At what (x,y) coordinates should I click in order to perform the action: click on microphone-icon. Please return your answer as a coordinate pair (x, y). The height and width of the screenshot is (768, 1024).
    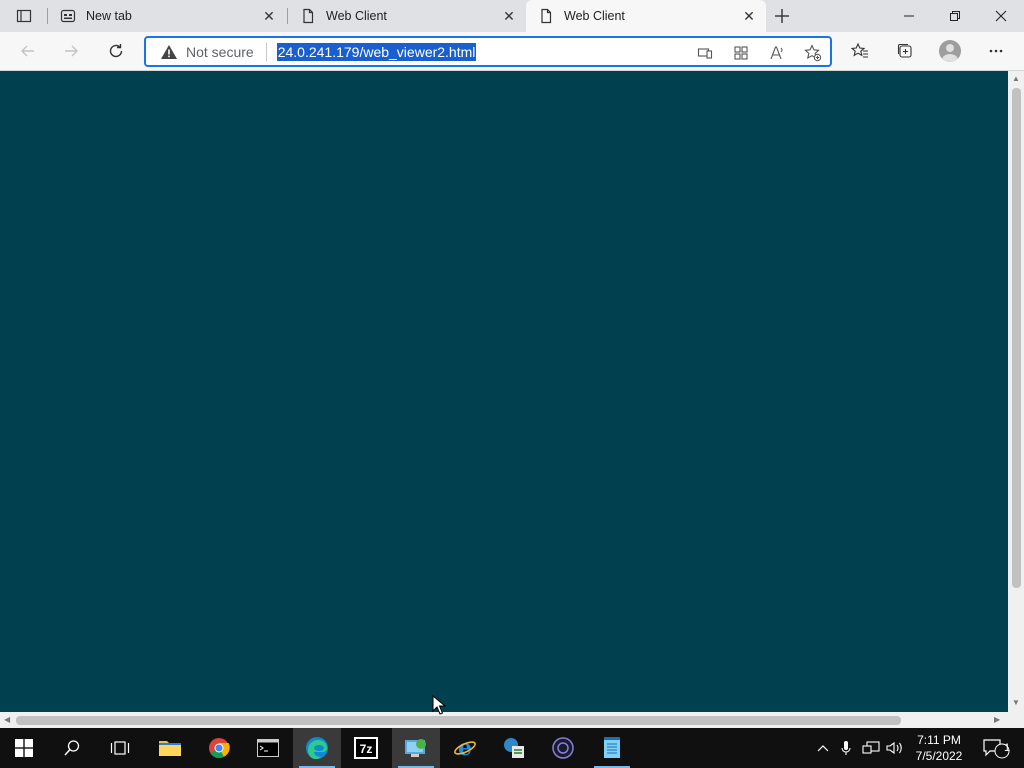
    Looking at the image, I should click on (846, 748).